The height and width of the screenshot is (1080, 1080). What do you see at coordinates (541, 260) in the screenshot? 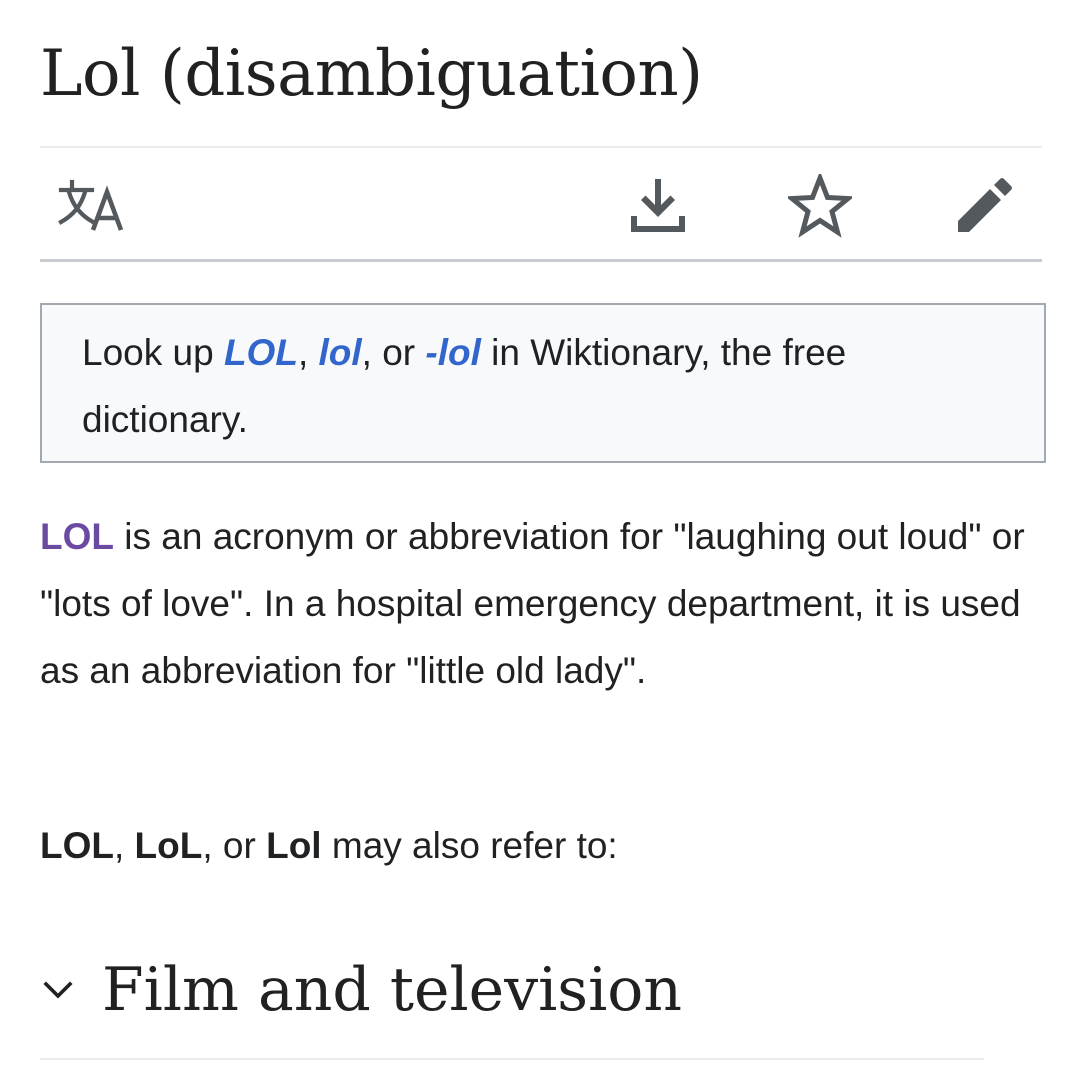
I see `toolbar-divider` at bounding box center [541, 260].